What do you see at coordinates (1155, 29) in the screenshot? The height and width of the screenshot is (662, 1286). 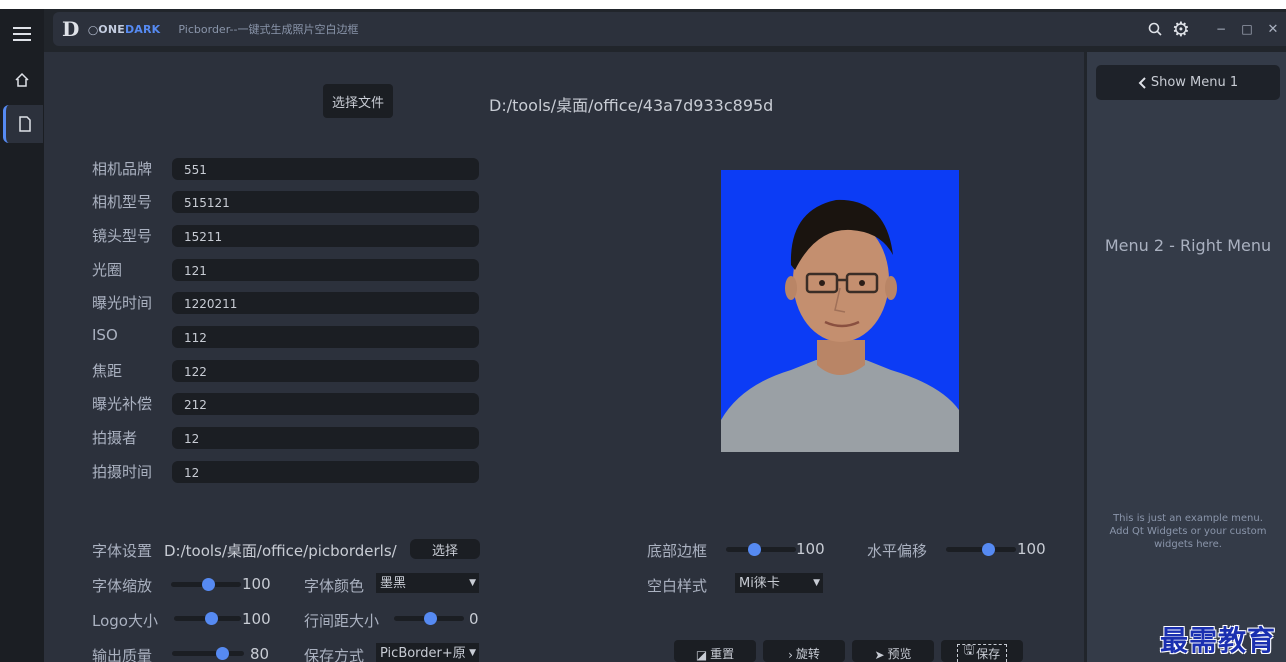 I see `search-button` at bounding box center [1155, 29].